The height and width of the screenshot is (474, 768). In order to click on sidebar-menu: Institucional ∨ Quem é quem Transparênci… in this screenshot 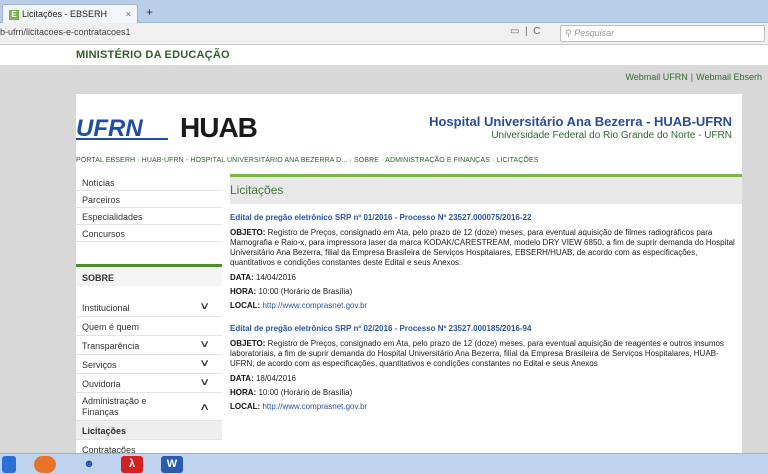, I will do `click(149, 375)`.